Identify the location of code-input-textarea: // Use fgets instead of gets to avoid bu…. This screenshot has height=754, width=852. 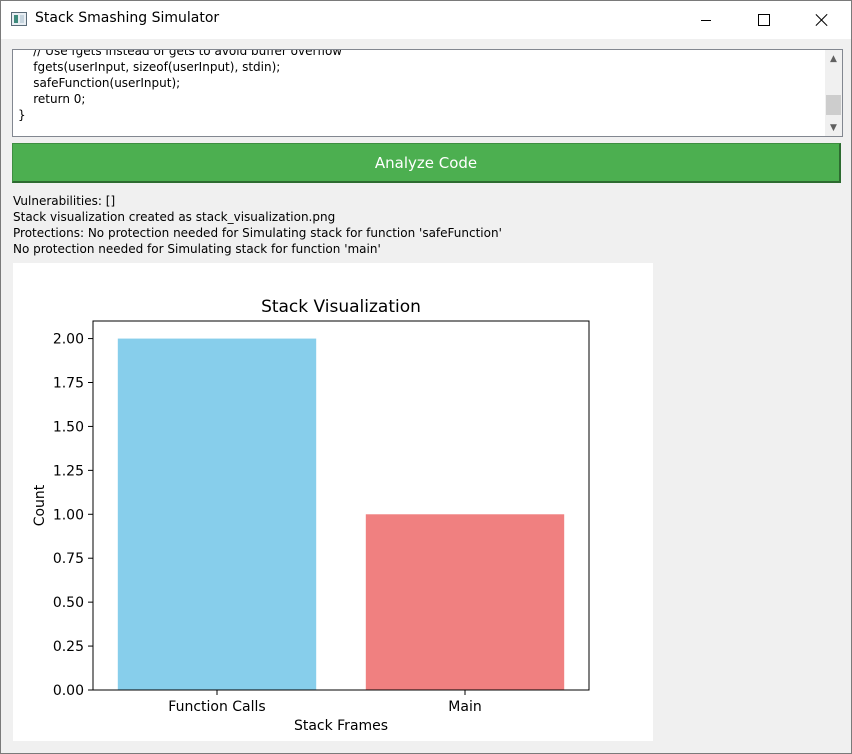
(427, 93).